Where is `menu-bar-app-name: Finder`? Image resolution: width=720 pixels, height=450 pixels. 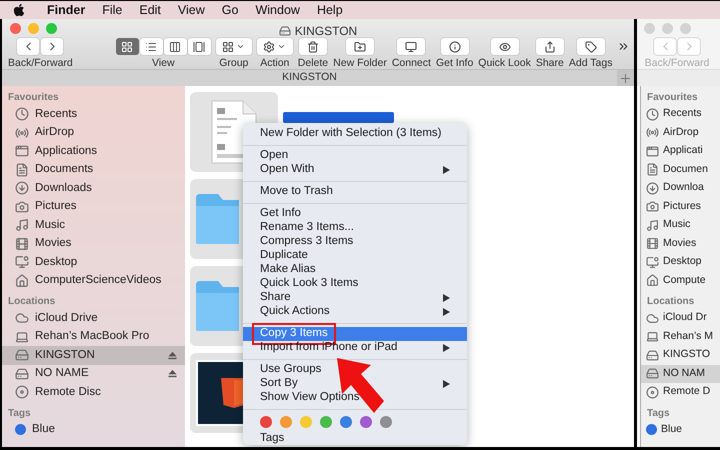 menu-bar-app-name: Finder is located at coordinates (66, 10).